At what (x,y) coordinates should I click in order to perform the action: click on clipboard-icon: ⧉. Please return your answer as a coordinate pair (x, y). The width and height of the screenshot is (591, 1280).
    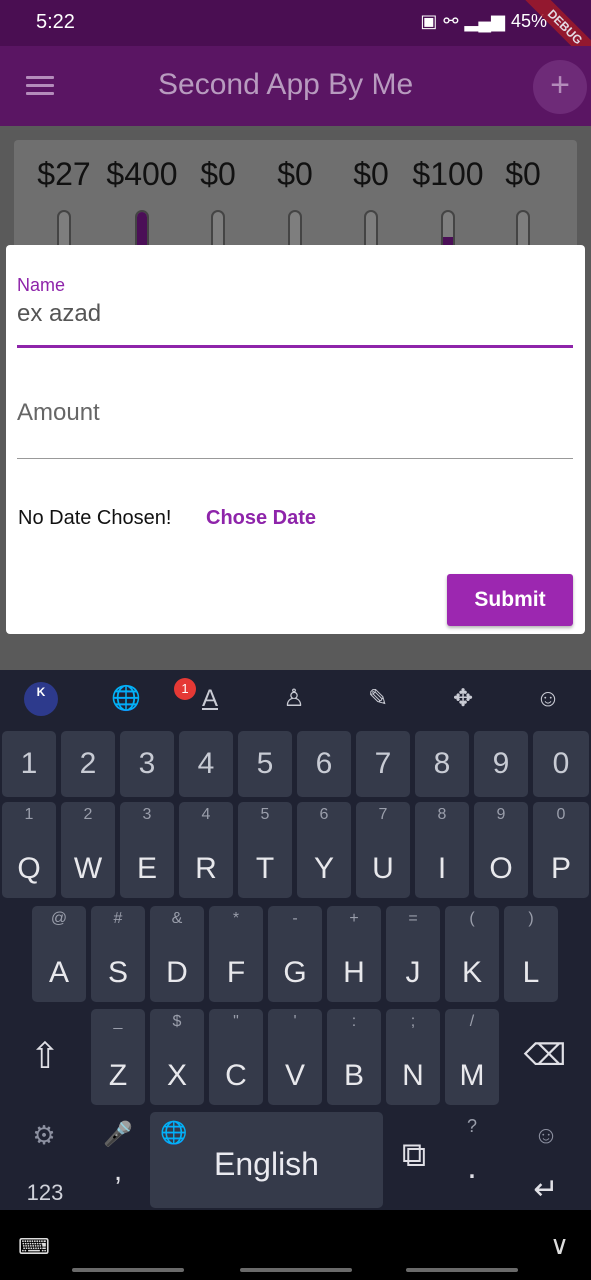
    Looking at the image, I should click on (414, 1155).